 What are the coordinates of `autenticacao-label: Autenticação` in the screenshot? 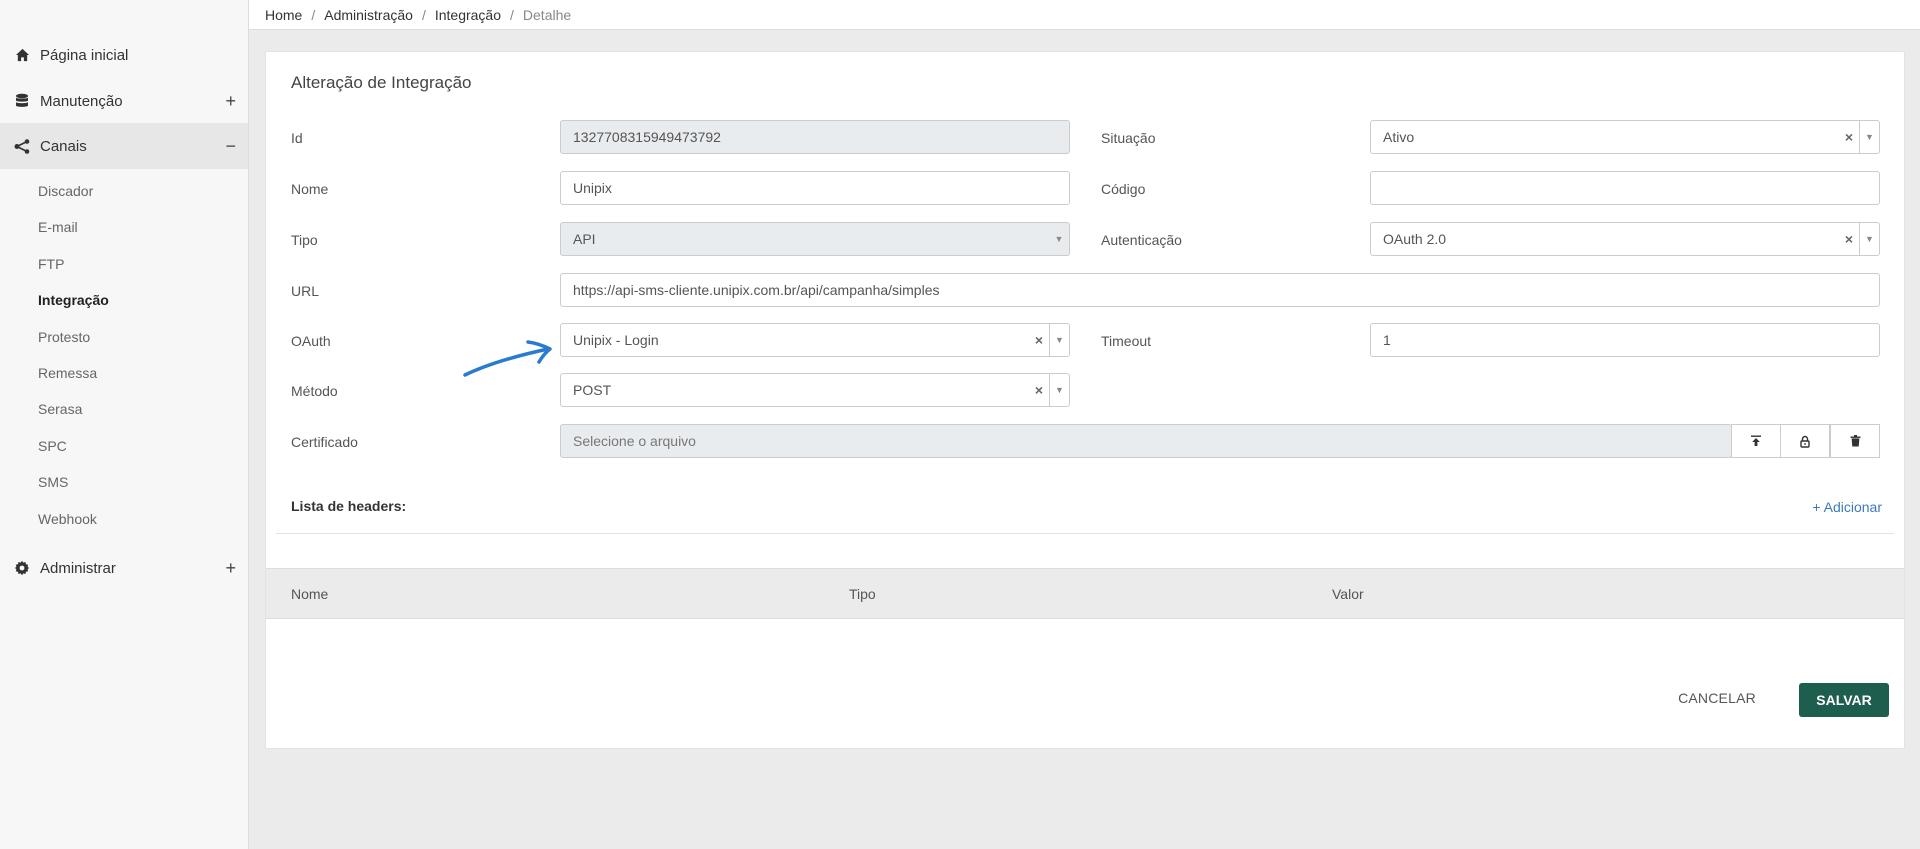 It's located at (1141, 240).